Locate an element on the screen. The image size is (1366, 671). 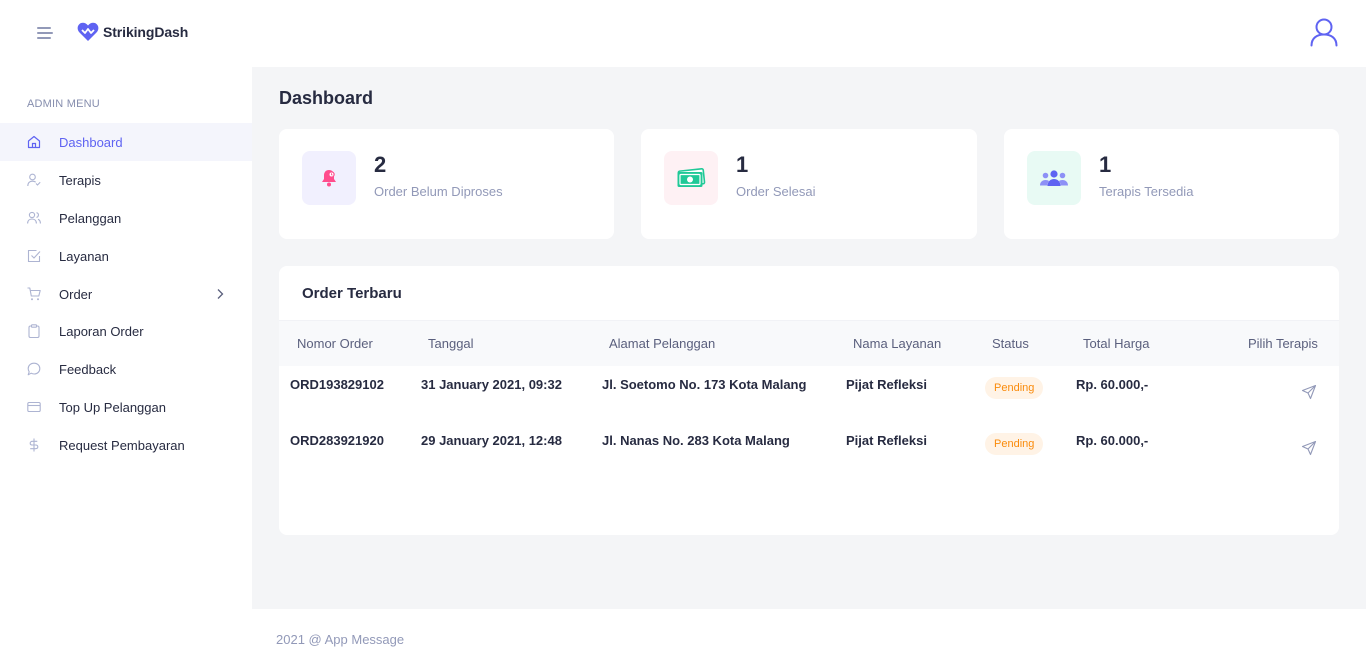
sidebar-item-laporan-order: Laporan Order is located at coordinates (126, 331).